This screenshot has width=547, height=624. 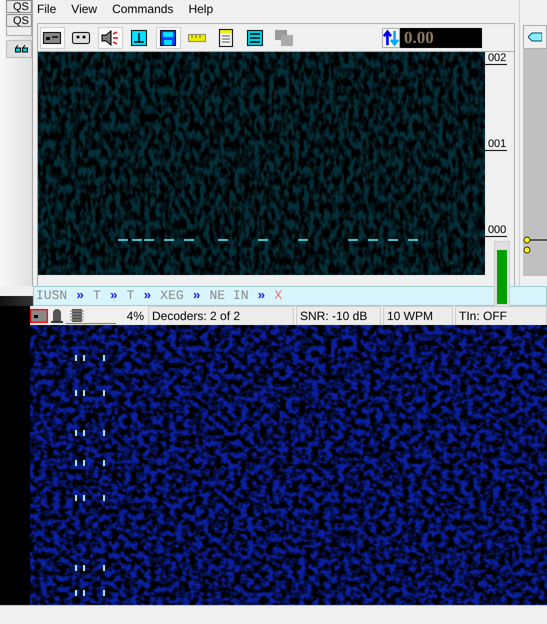 What do you see at coordinates (418, 316) in the screenshot?
I see `speed-status: 10 WPM` at bounding box center [418, 316].